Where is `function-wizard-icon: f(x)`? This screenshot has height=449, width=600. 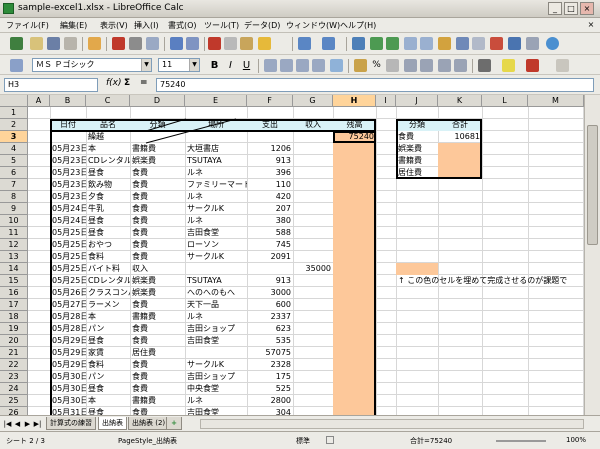
function-wizard-icon: f(x) is located at coordinates (114, 83).